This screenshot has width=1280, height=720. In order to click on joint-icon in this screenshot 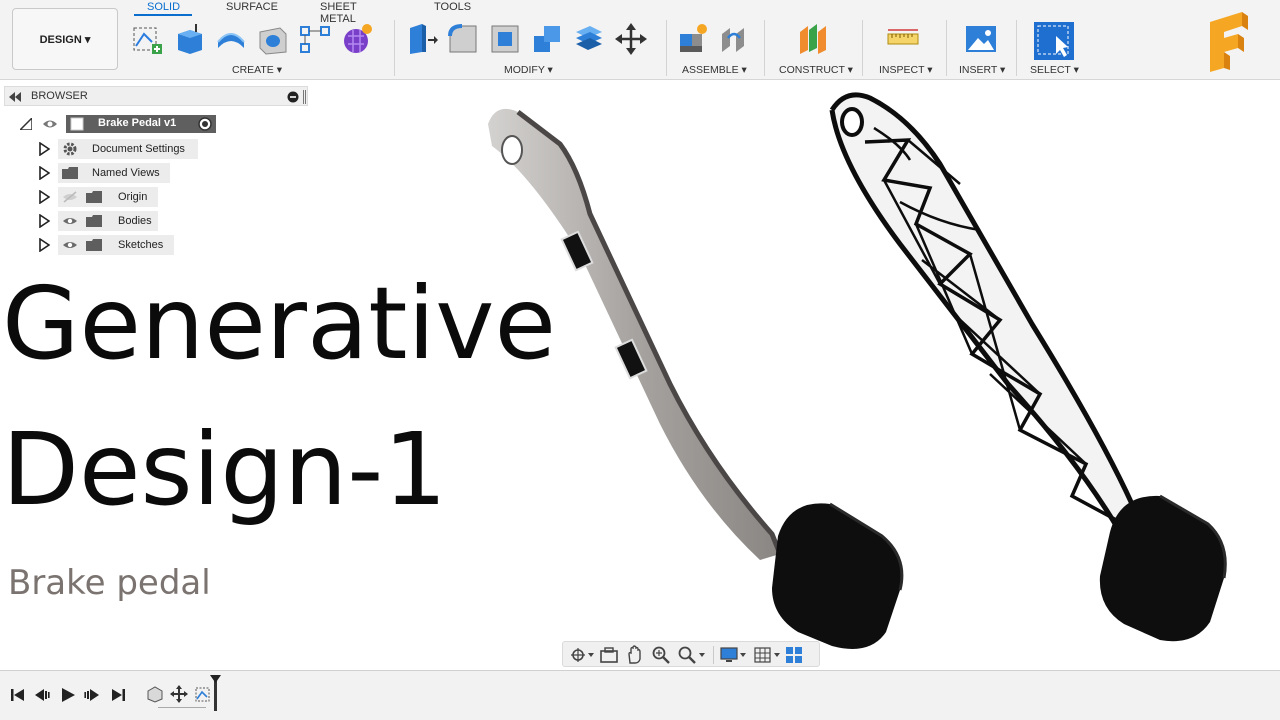, I will do `click(735, 39)`.